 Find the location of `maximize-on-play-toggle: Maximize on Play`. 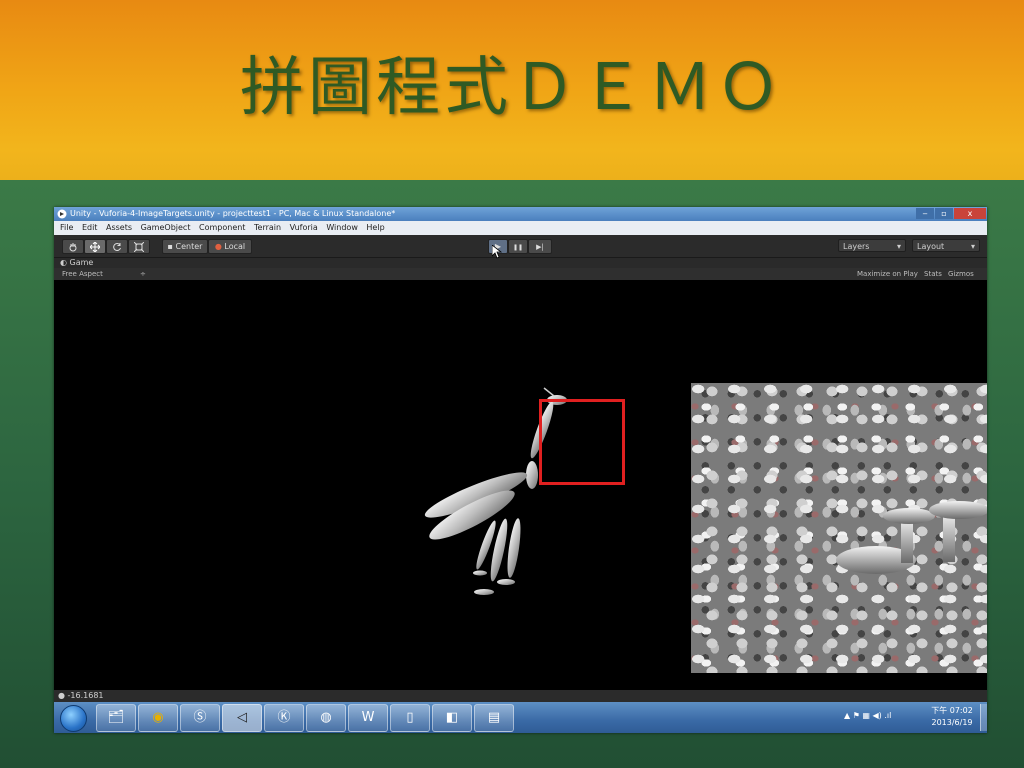

maximize-on-play-toggle: Maximize on Play is located at coordinates (887, 274).